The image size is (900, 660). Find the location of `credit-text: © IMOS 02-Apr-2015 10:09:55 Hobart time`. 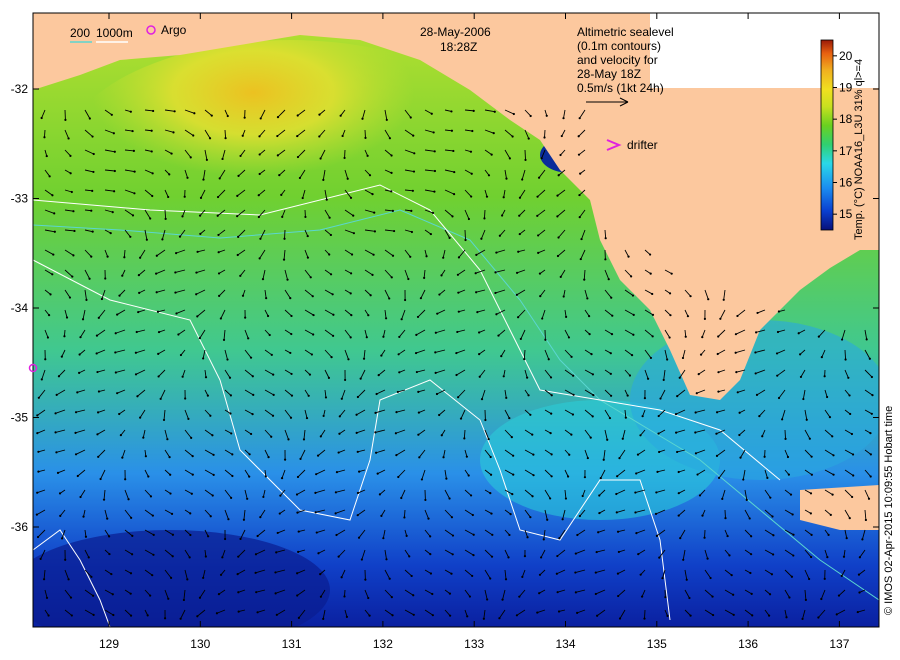

credit-text: © IMOS 02-Apr-2015 10:09:55 Hobart time is located at coordinates (889, 510).